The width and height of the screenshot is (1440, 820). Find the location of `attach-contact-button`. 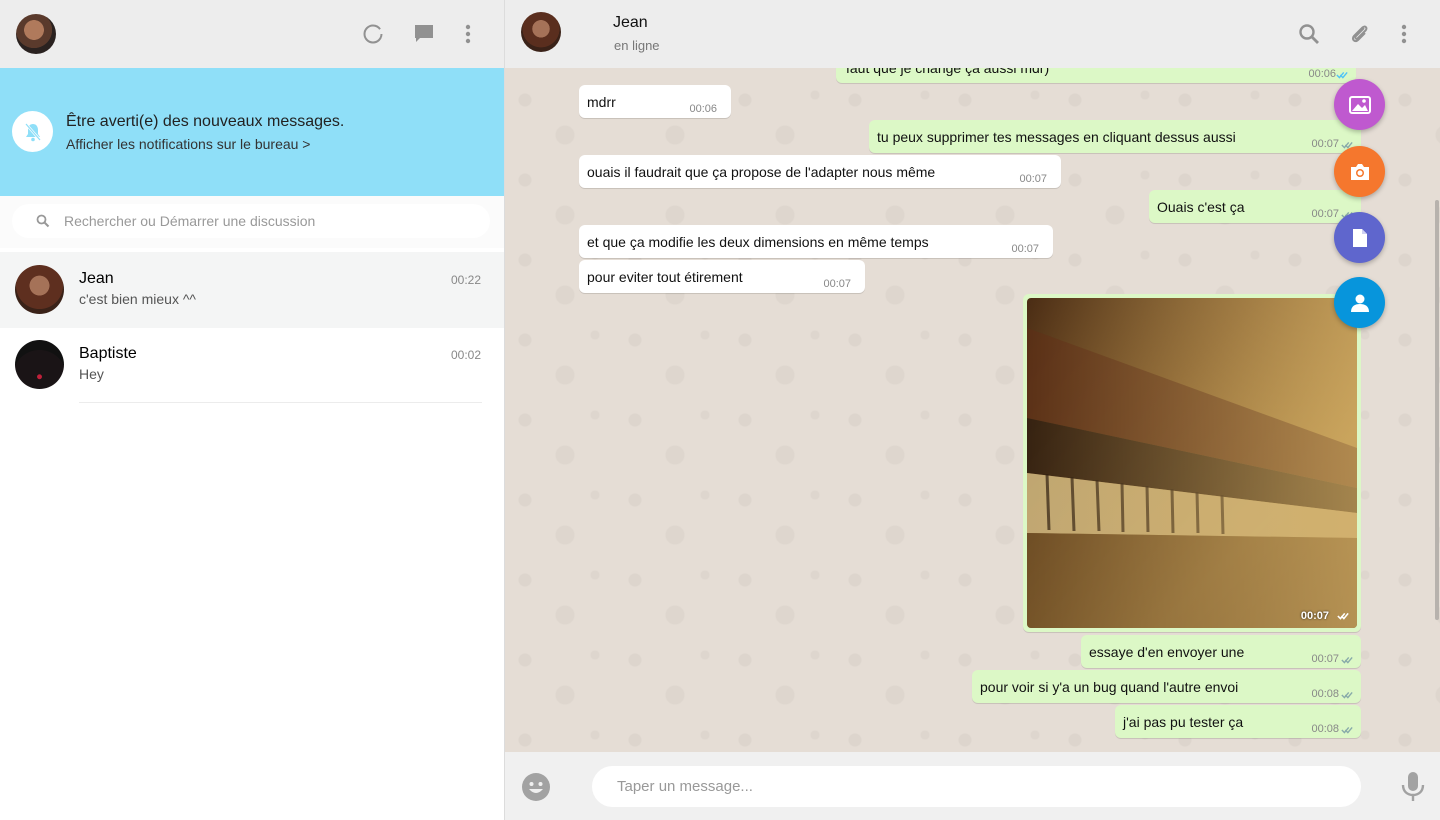

attach-contact-button is located at coordinates (1359, 302).